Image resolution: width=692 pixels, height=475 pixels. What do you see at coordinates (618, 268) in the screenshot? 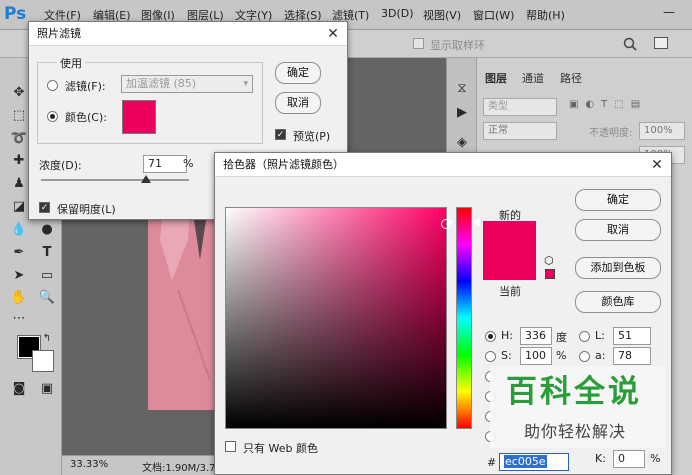
I see `add-to-swatches-button: 添加到色板` at bounding box center [618, 268].